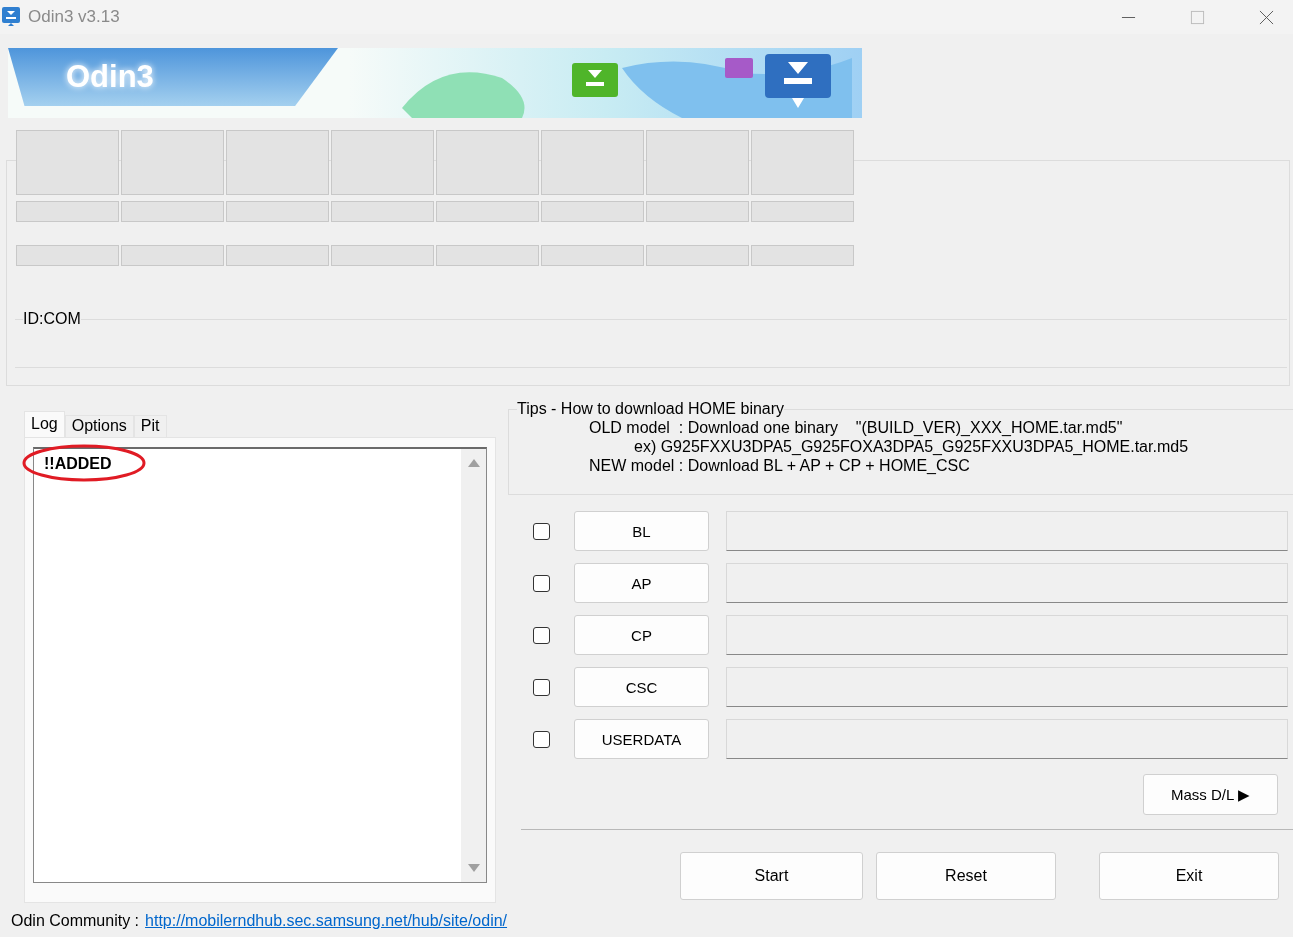  Describe the element at coordinates (173, 77) in the screenshot. I see `banner-logo-ribbon: Odin3` at that location.